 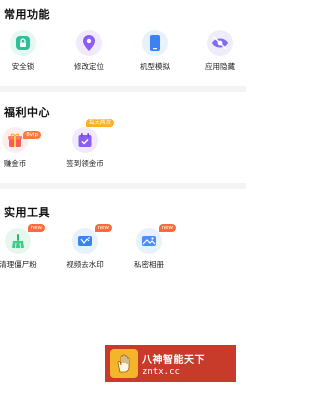 I want to click on feature-app-hide: 应用隐藏, so click(x=220, y=51).